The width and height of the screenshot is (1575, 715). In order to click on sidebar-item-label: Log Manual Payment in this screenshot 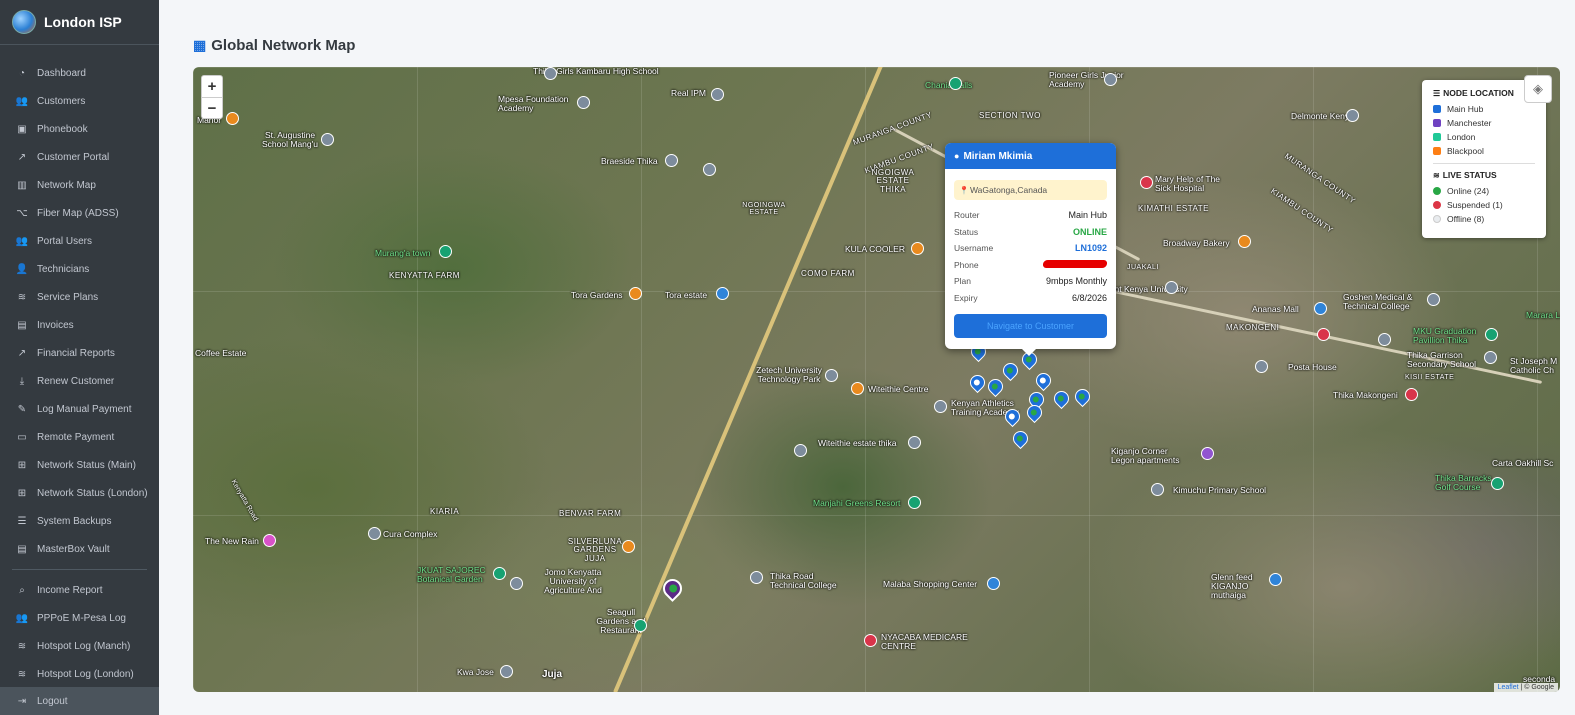, I will do `click(84, 409)`.